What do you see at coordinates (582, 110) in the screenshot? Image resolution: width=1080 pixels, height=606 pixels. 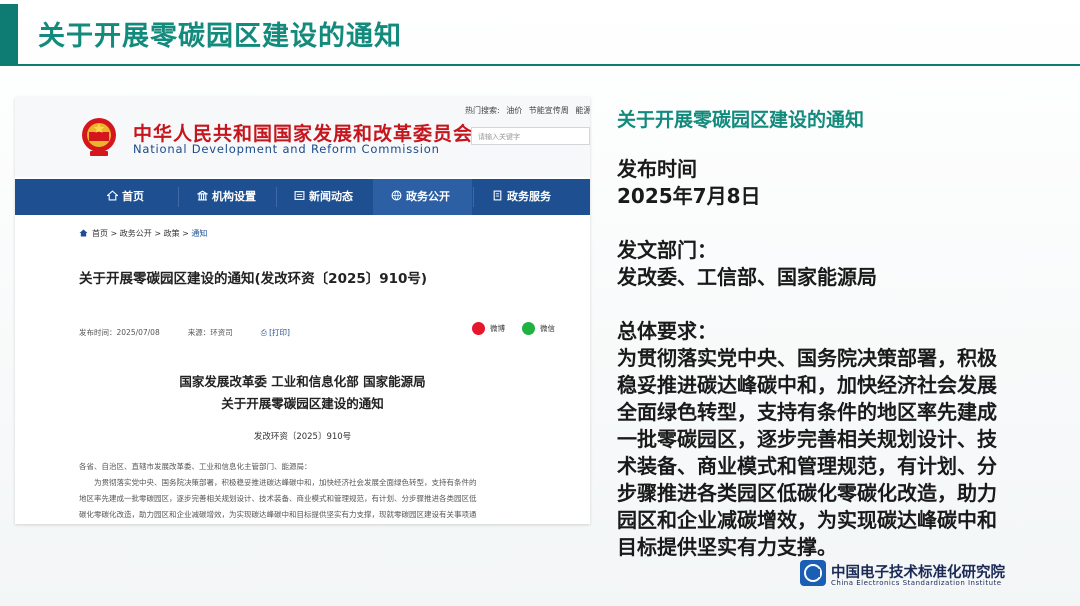 I see `hot-search-term: 能源` at bounding box center [582, 110].